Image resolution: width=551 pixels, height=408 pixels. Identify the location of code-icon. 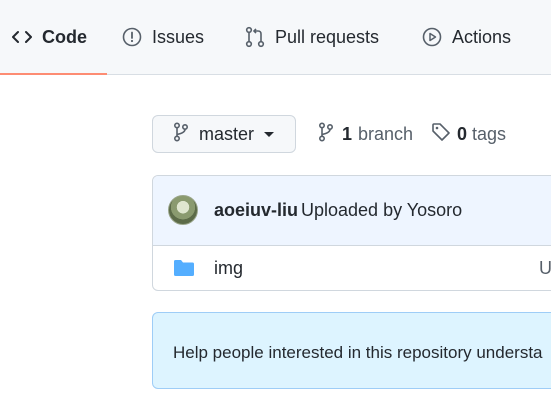
(22, 37).